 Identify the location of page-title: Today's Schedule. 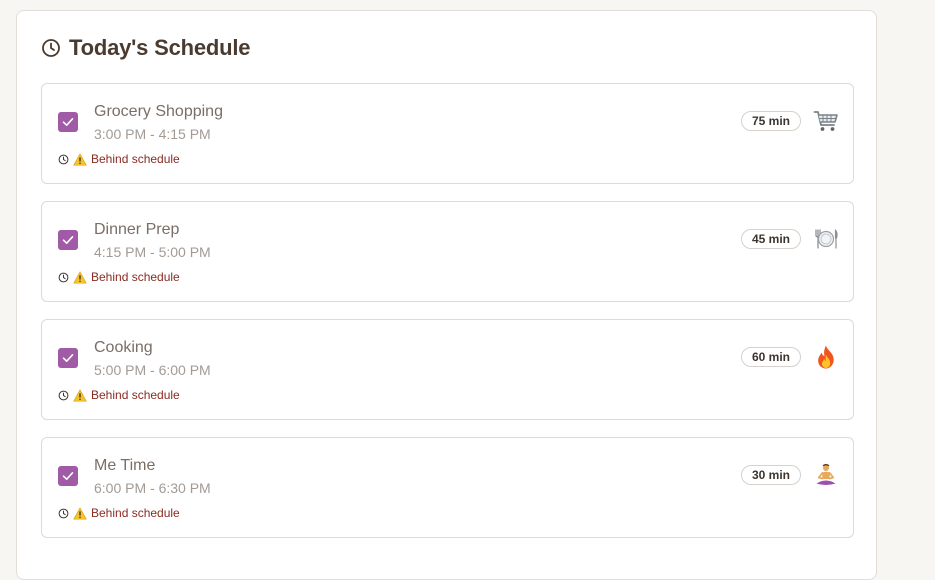
(160, 47).